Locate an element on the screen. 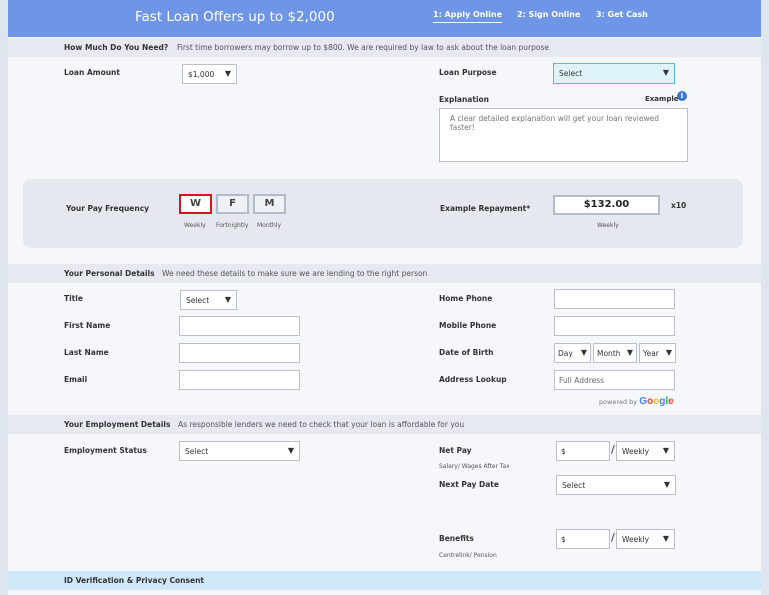 The width and height of the screenshot is (769, 595). loan-amount-label: Loan Amount is located at coordinates (92, 72).